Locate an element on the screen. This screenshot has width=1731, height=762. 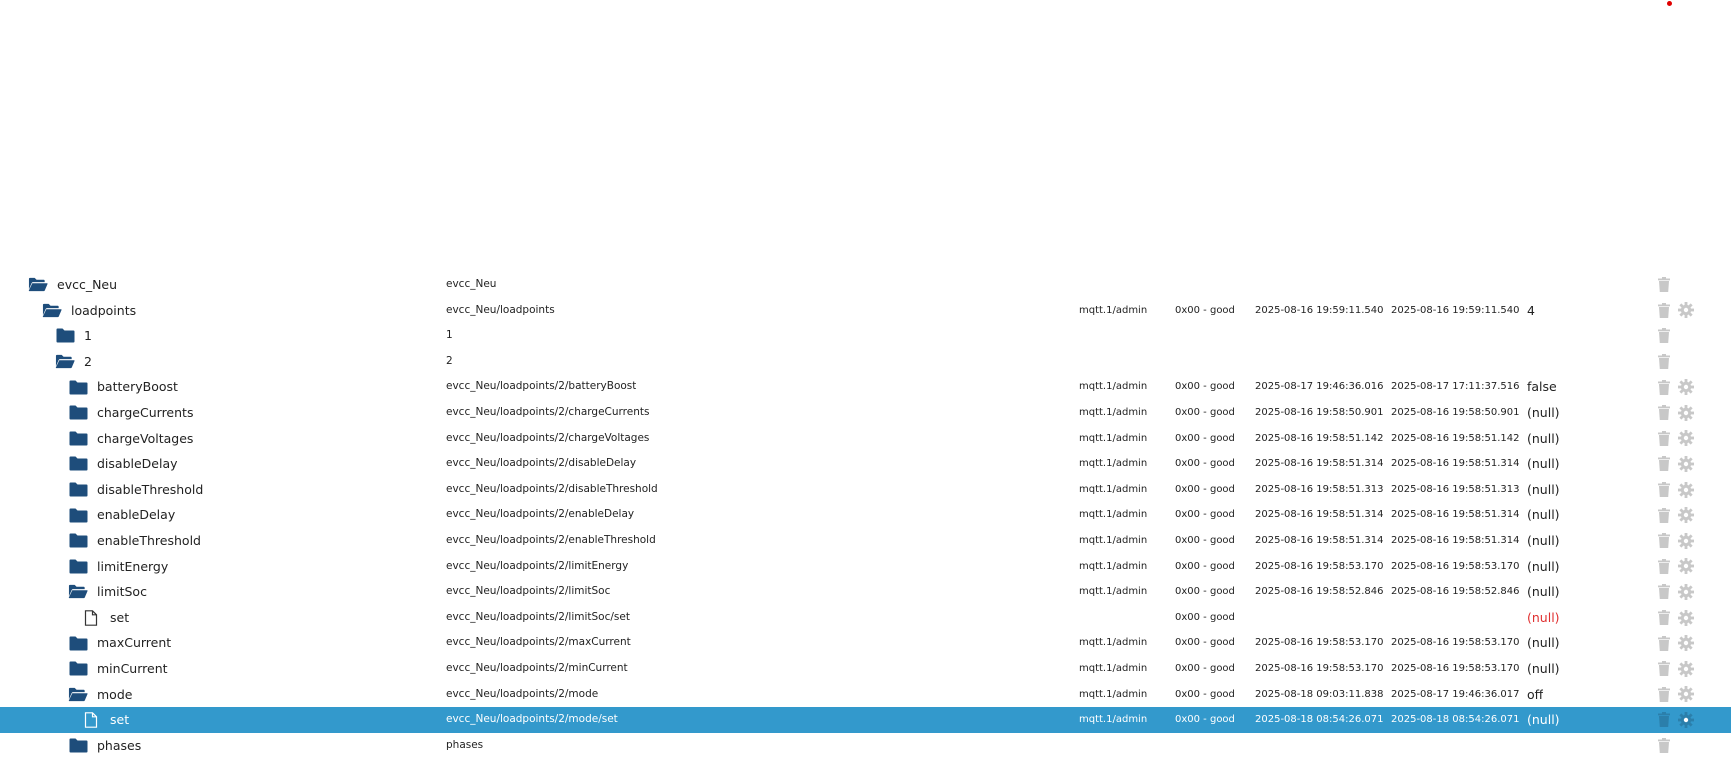
tree-row: 22 is located at coordinates (865, 362).